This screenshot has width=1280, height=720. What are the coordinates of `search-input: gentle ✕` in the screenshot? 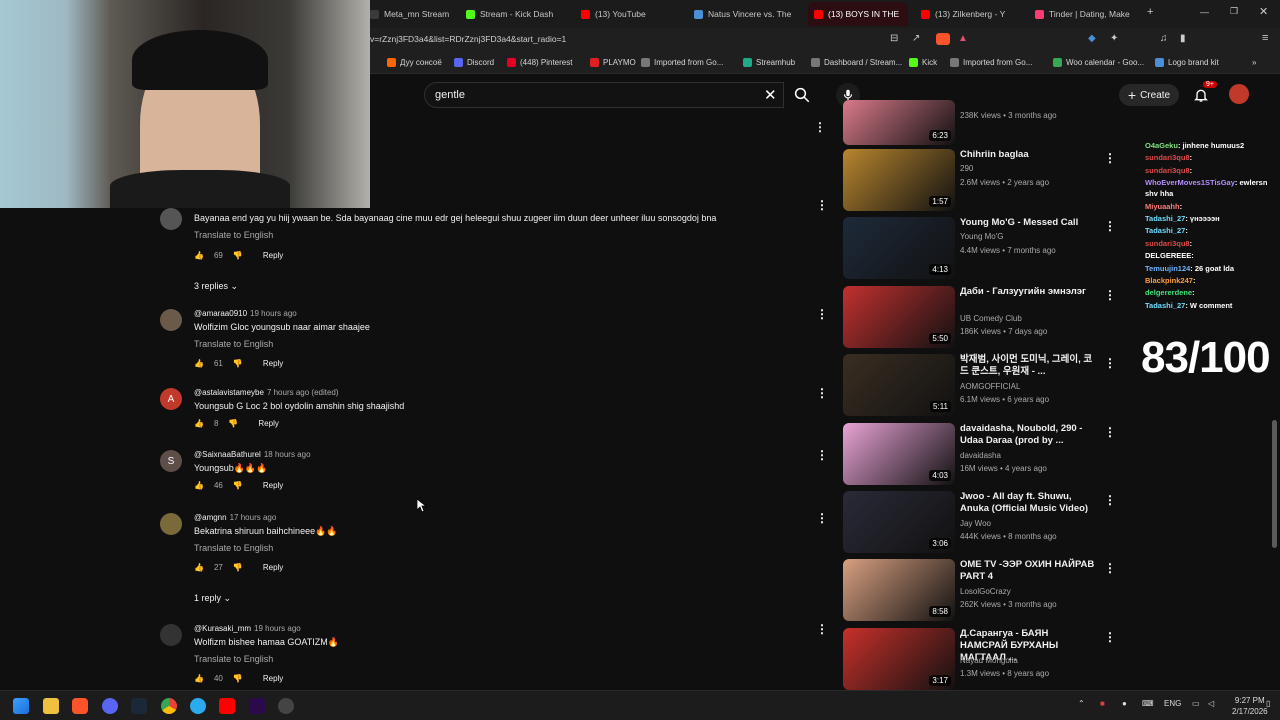 It's located at (604, 95).